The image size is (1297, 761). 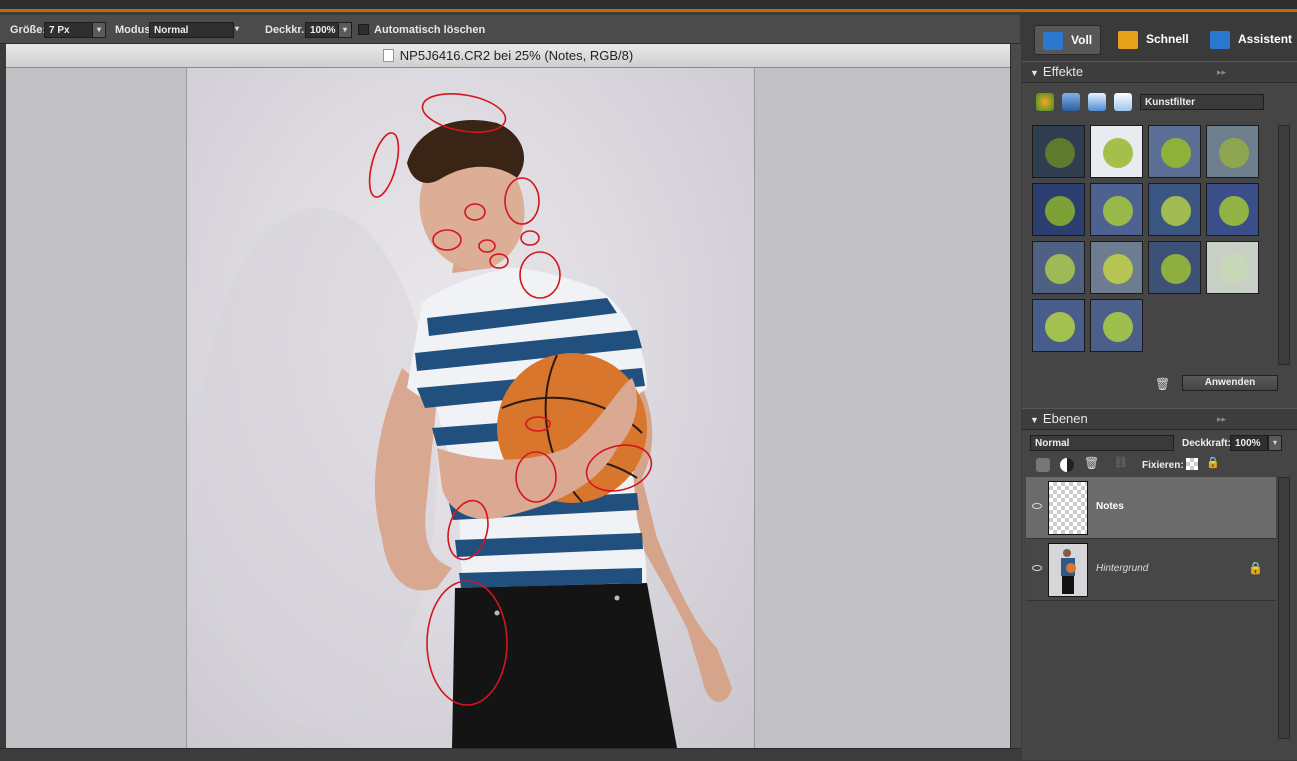 I want to click on opacity-label: Deckkr.:, so click(x=286, y=30).